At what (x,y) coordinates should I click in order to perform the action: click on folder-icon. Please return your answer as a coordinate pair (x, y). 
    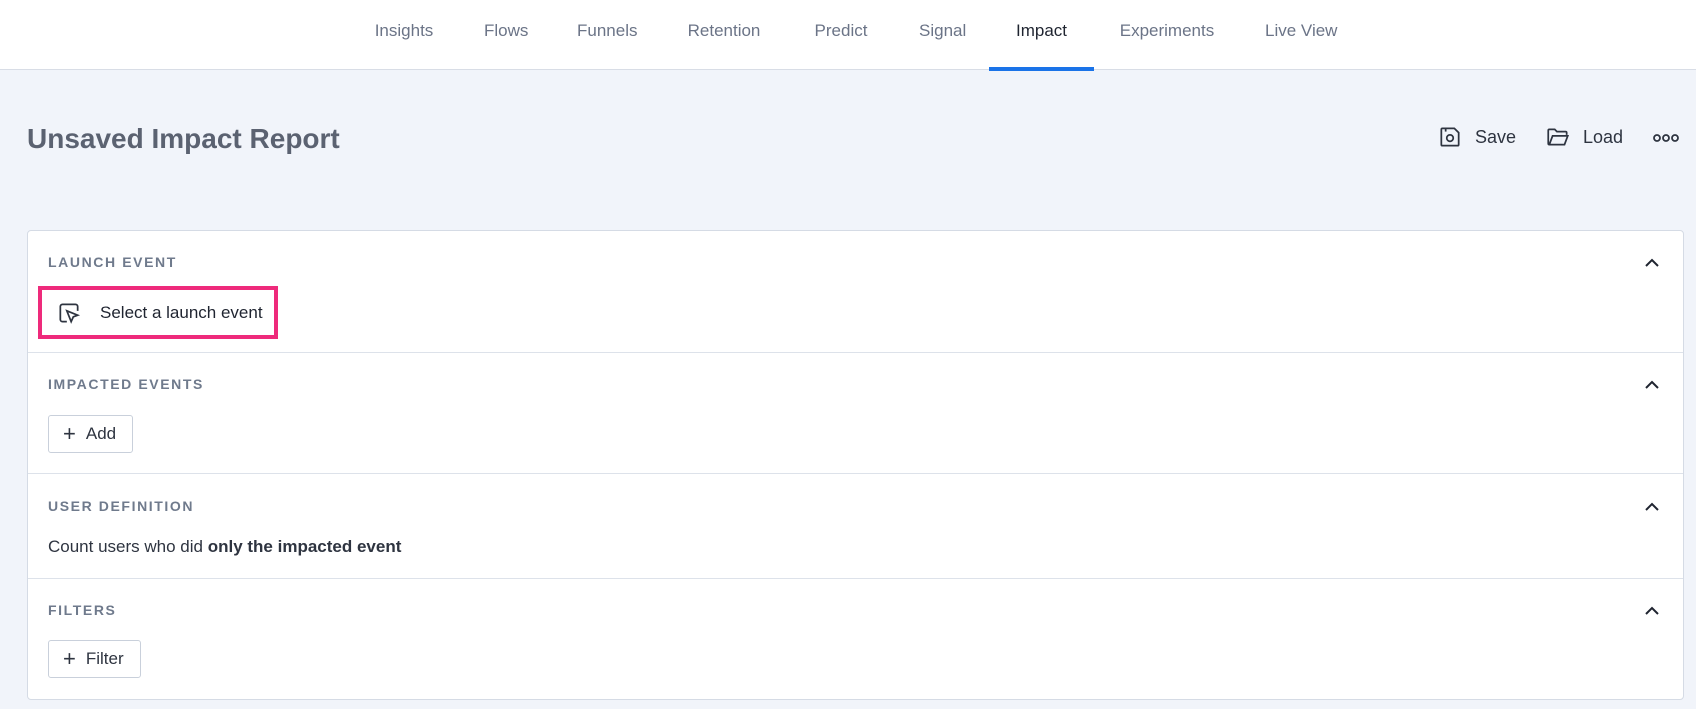
    Looking at the image, I should click on (1558, 137).